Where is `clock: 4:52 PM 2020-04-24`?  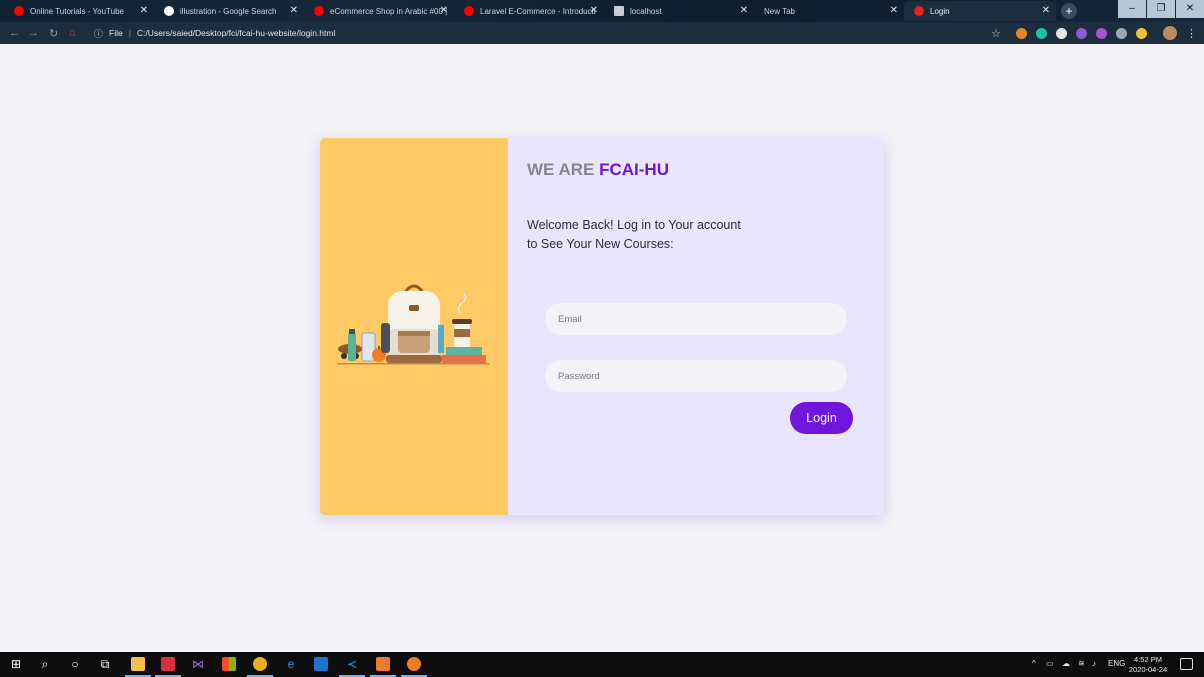
clock: 4:52 PM 2020-04-24 is located at coordinates (1148, 665).